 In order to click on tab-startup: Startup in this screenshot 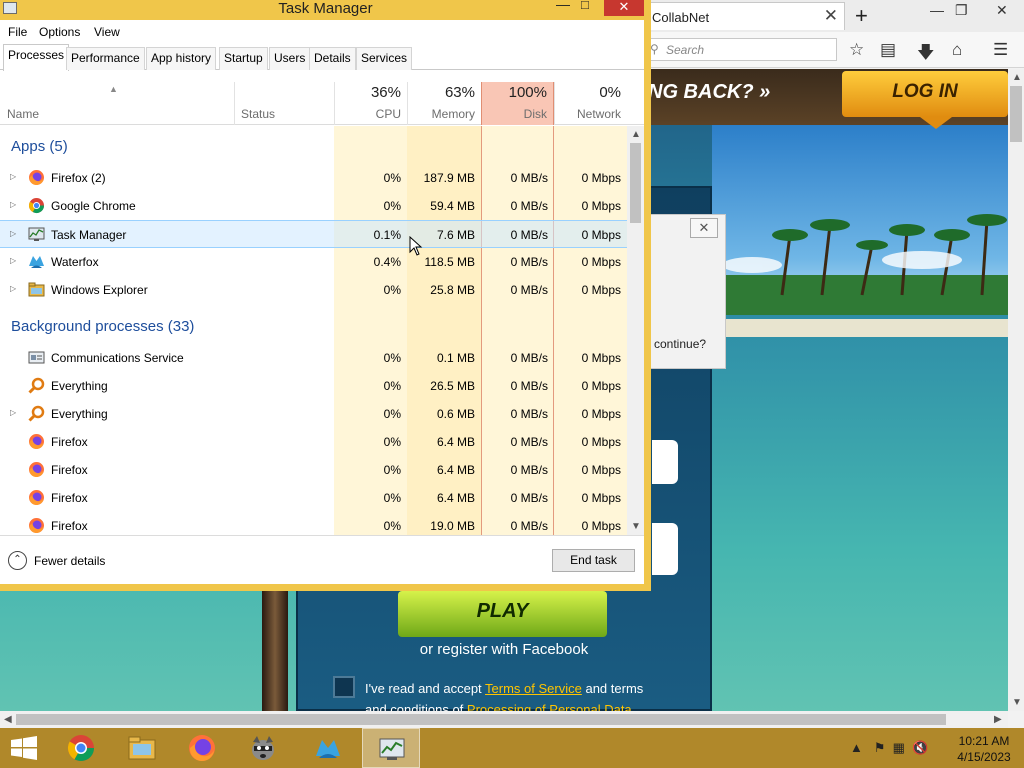, I will do `click(243, 58)`.